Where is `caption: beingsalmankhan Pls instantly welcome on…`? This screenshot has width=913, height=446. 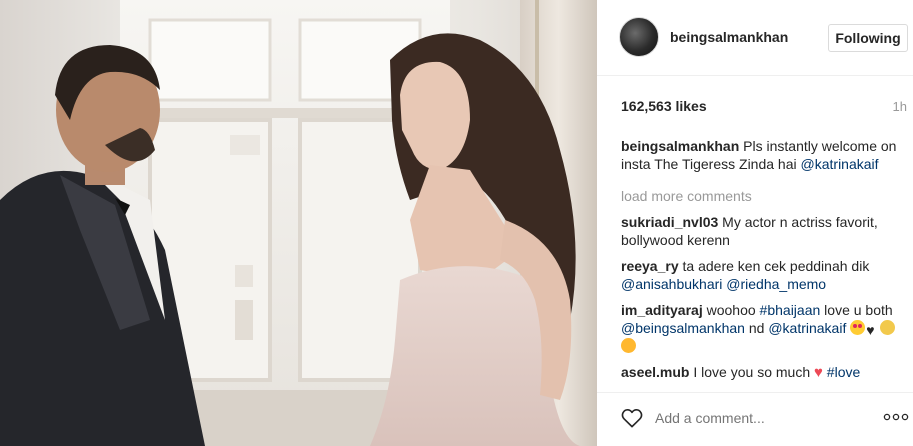
caption: beingsalmankhan Pls instantly welcome on… is located at coordinates (763, 155).